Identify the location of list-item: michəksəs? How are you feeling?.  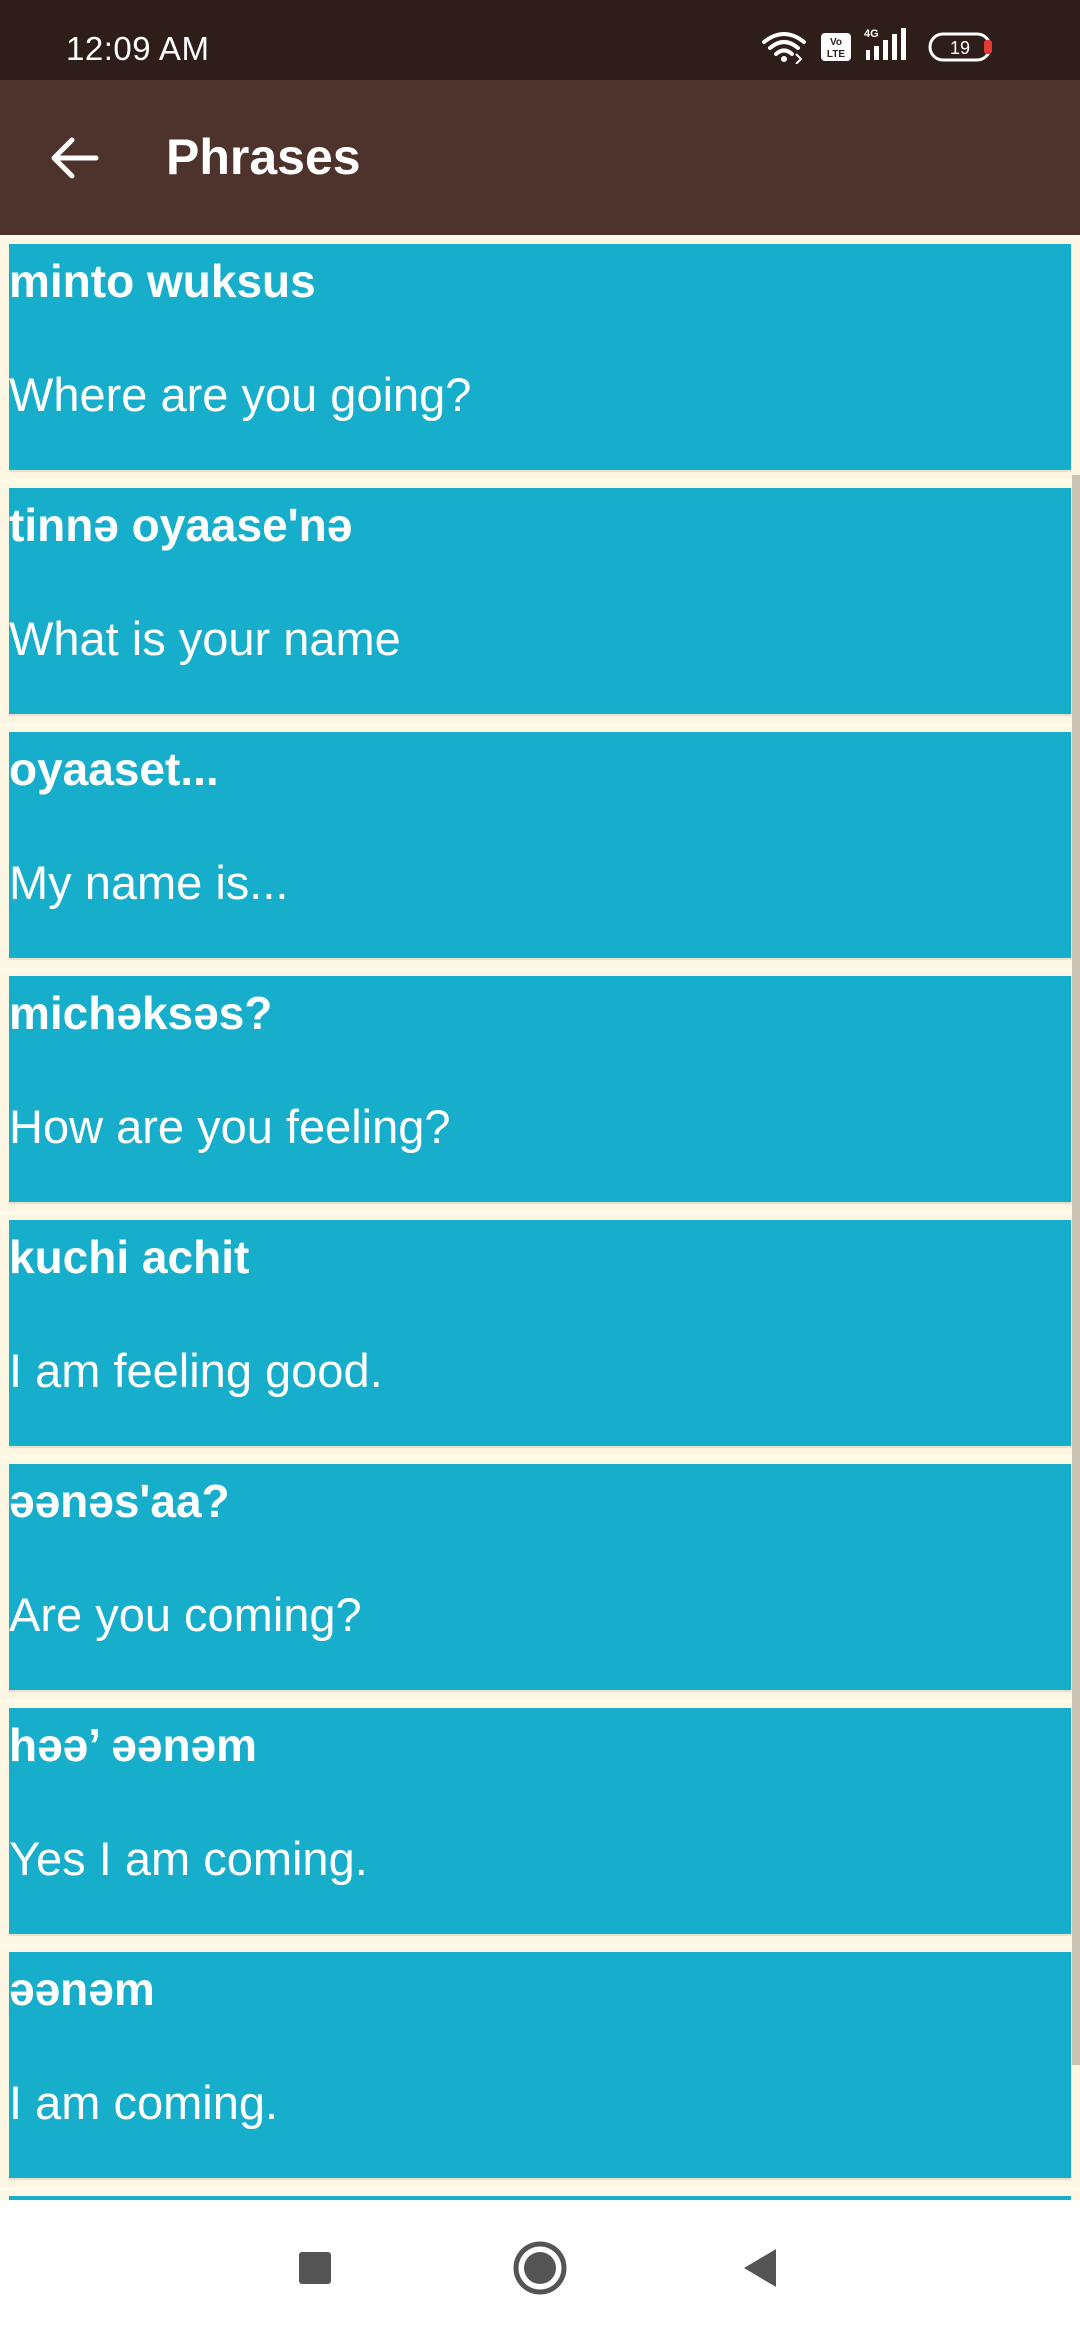
(540, 1089).